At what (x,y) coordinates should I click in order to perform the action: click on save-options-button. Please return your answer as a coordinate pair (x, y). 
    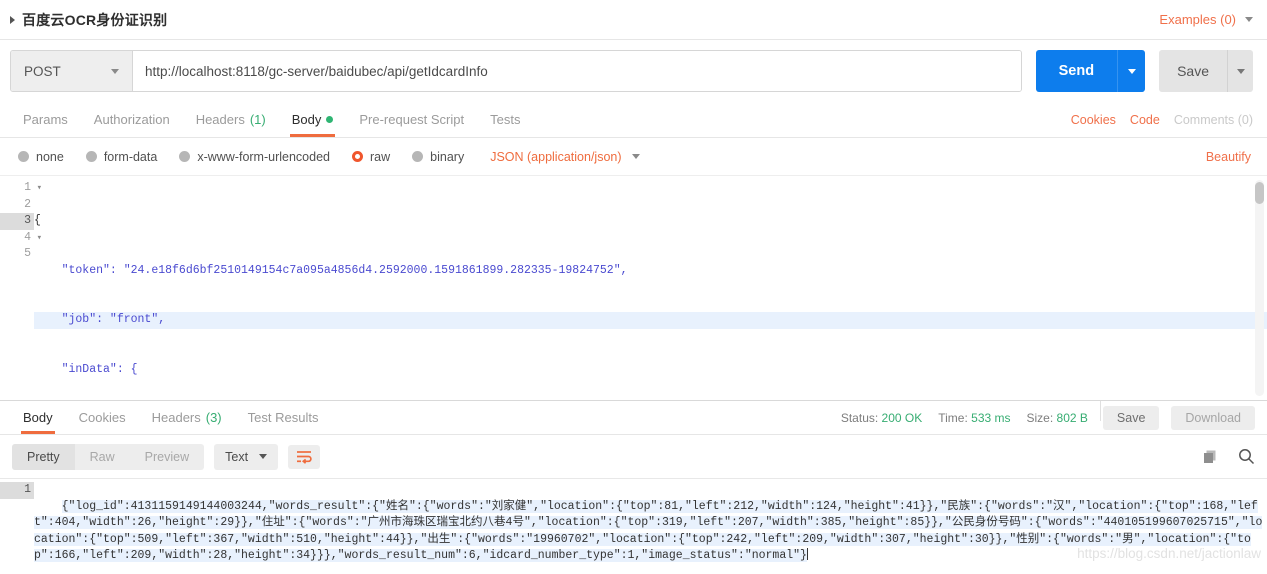
    Looking at the image, I should click on (1240, 71).